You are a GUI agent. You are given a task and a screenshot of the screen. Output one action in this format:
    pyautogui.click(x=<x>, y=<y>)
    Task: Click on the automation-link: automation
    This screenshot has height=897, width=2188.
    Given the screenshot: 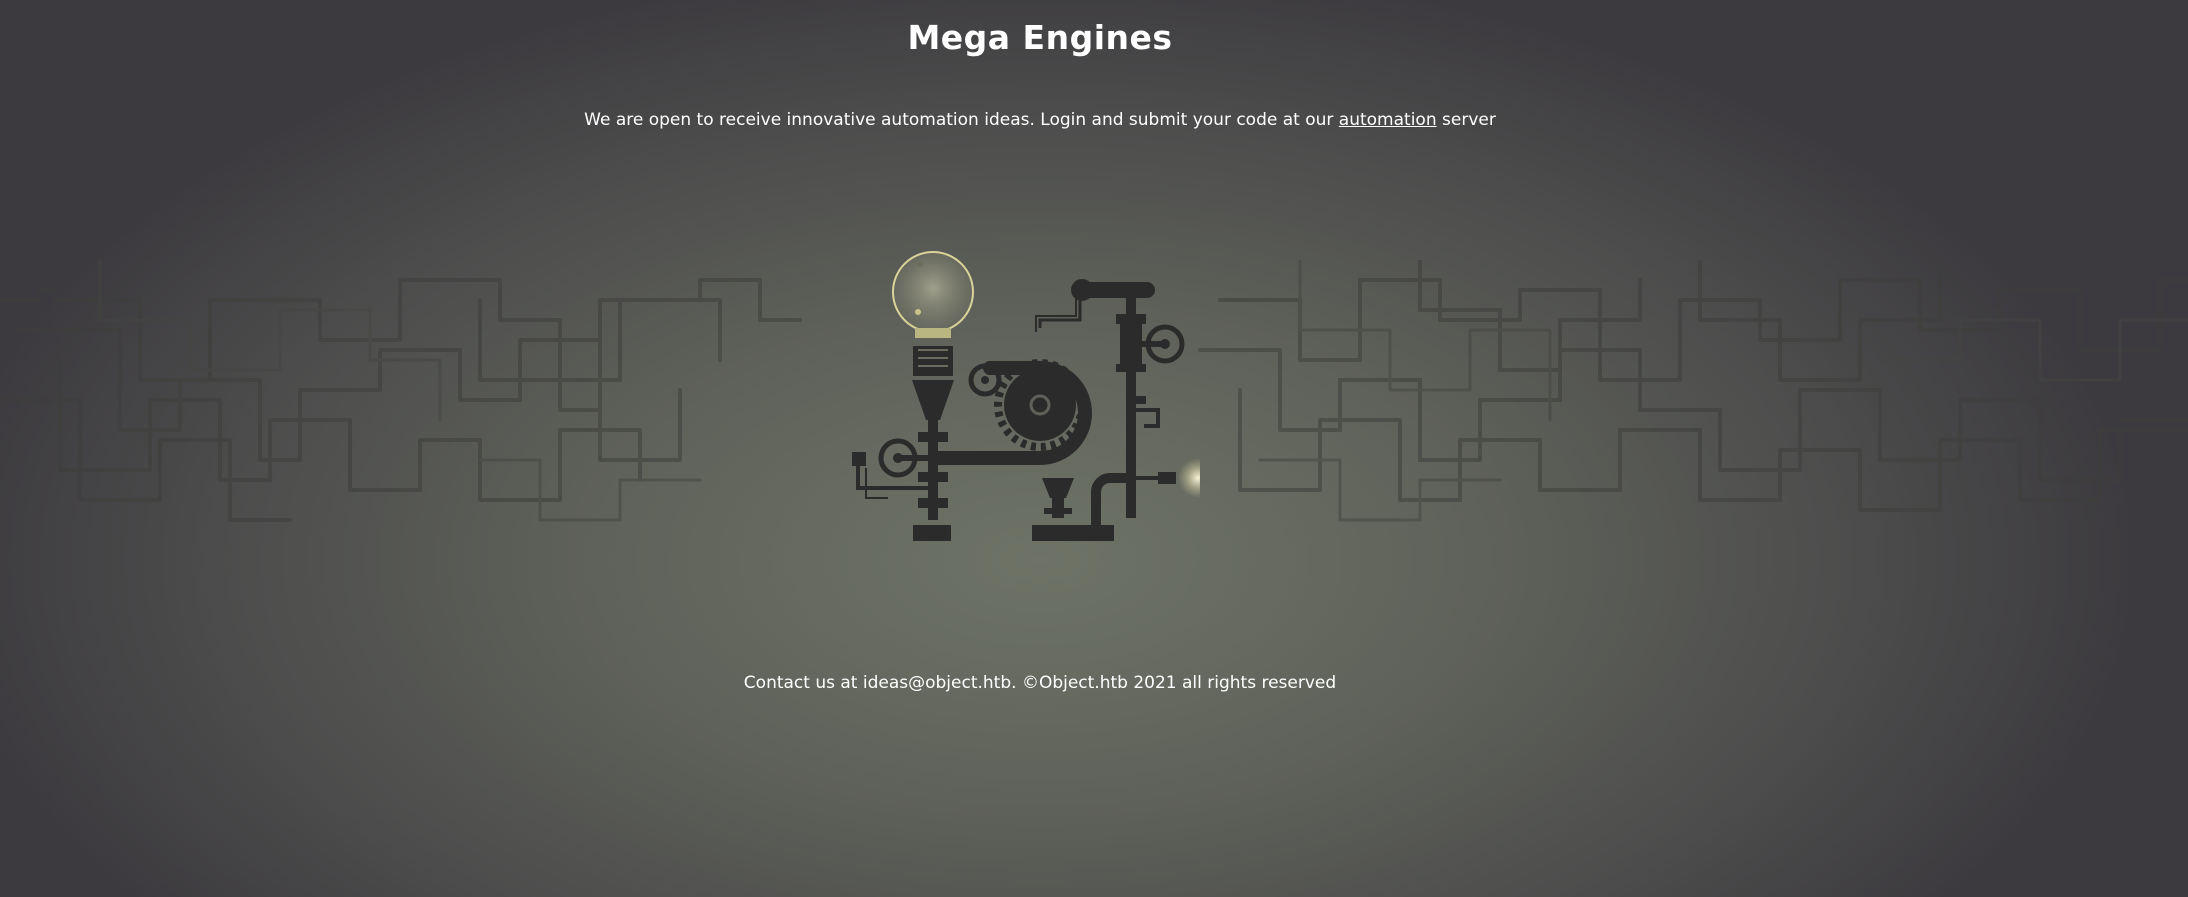 What is the action you would take?
    pyautogui.click(x=1388, y=120)
    